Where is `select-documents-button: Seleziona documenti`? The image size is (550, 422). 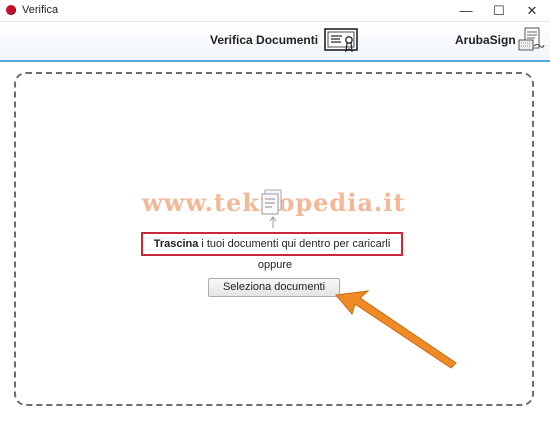
select-documents-button: Seleziona documenti is located at coordinates (274, 287).